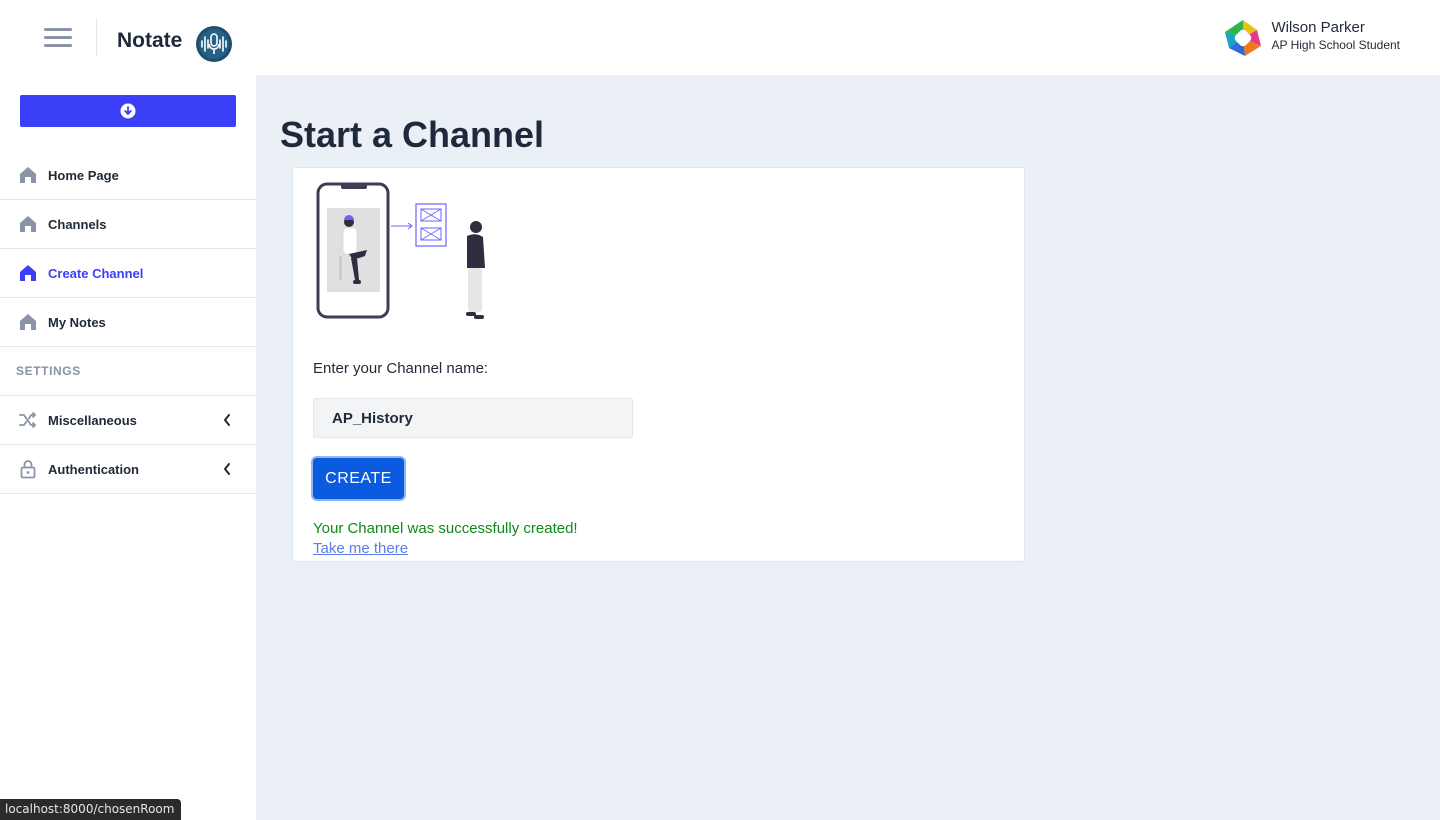 This screenshot has width=1440, height=820. What do you see at coordinates (28, 469) in the screenshot?
I see `lock-icon` at bounding box center [28, 469].